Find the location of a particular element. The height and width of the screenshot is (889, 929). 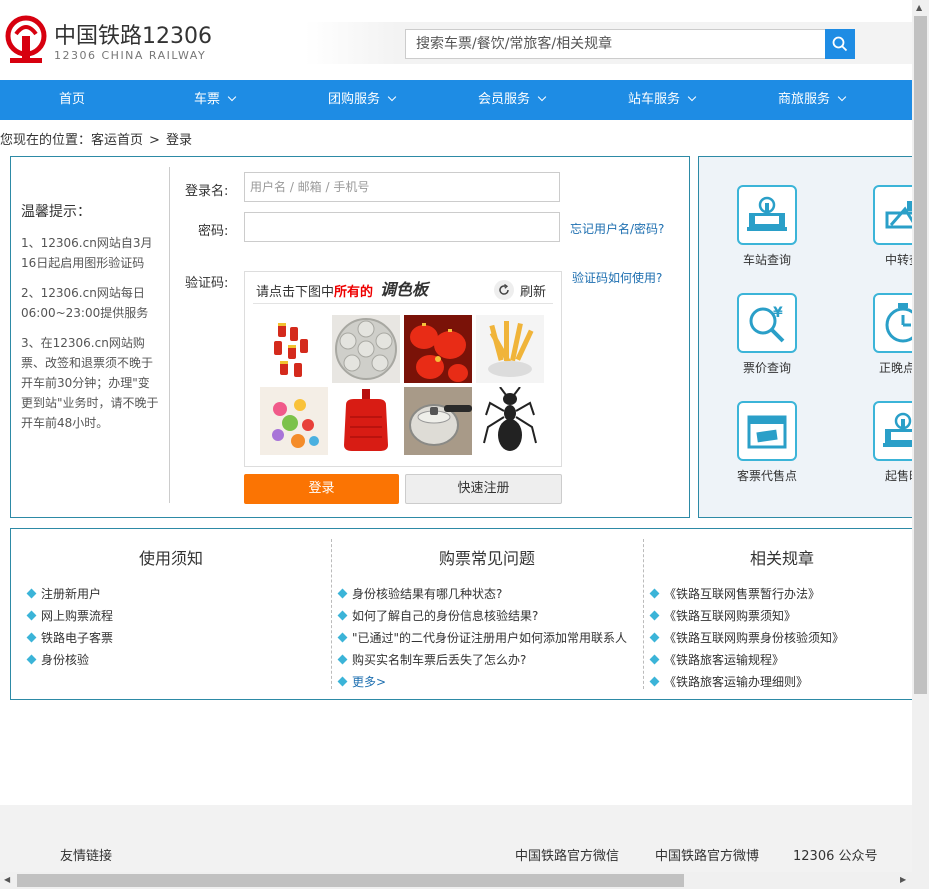

horizontal-scroll-thumb is located at coordinates (350, 880).